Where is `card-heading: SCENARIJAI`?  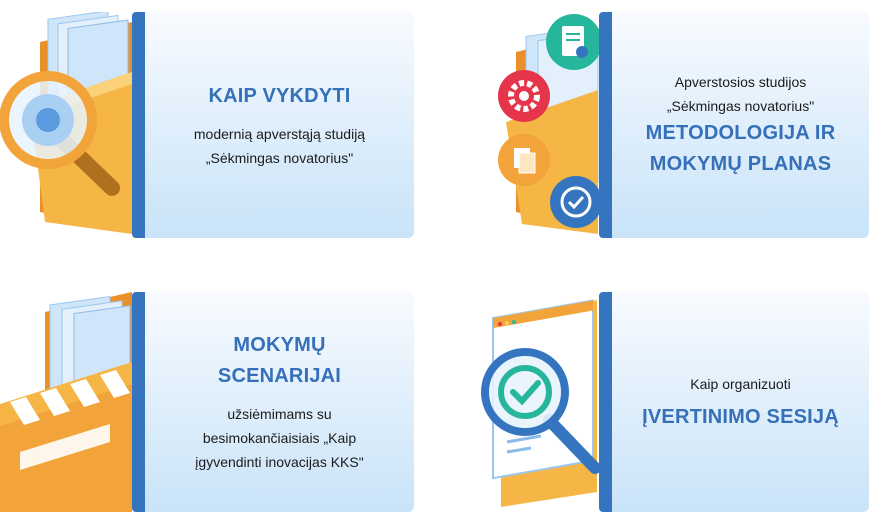 card-heading: SCENARIJAI is located at coordinates (279, 376).